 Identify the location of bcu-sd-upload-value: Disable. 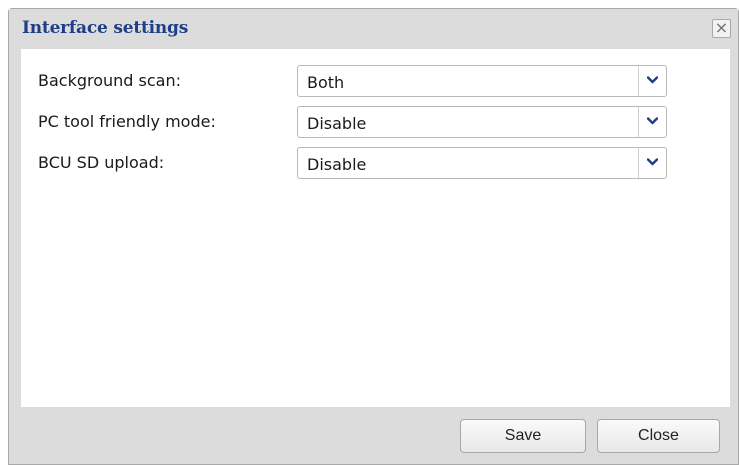
(337, 164).